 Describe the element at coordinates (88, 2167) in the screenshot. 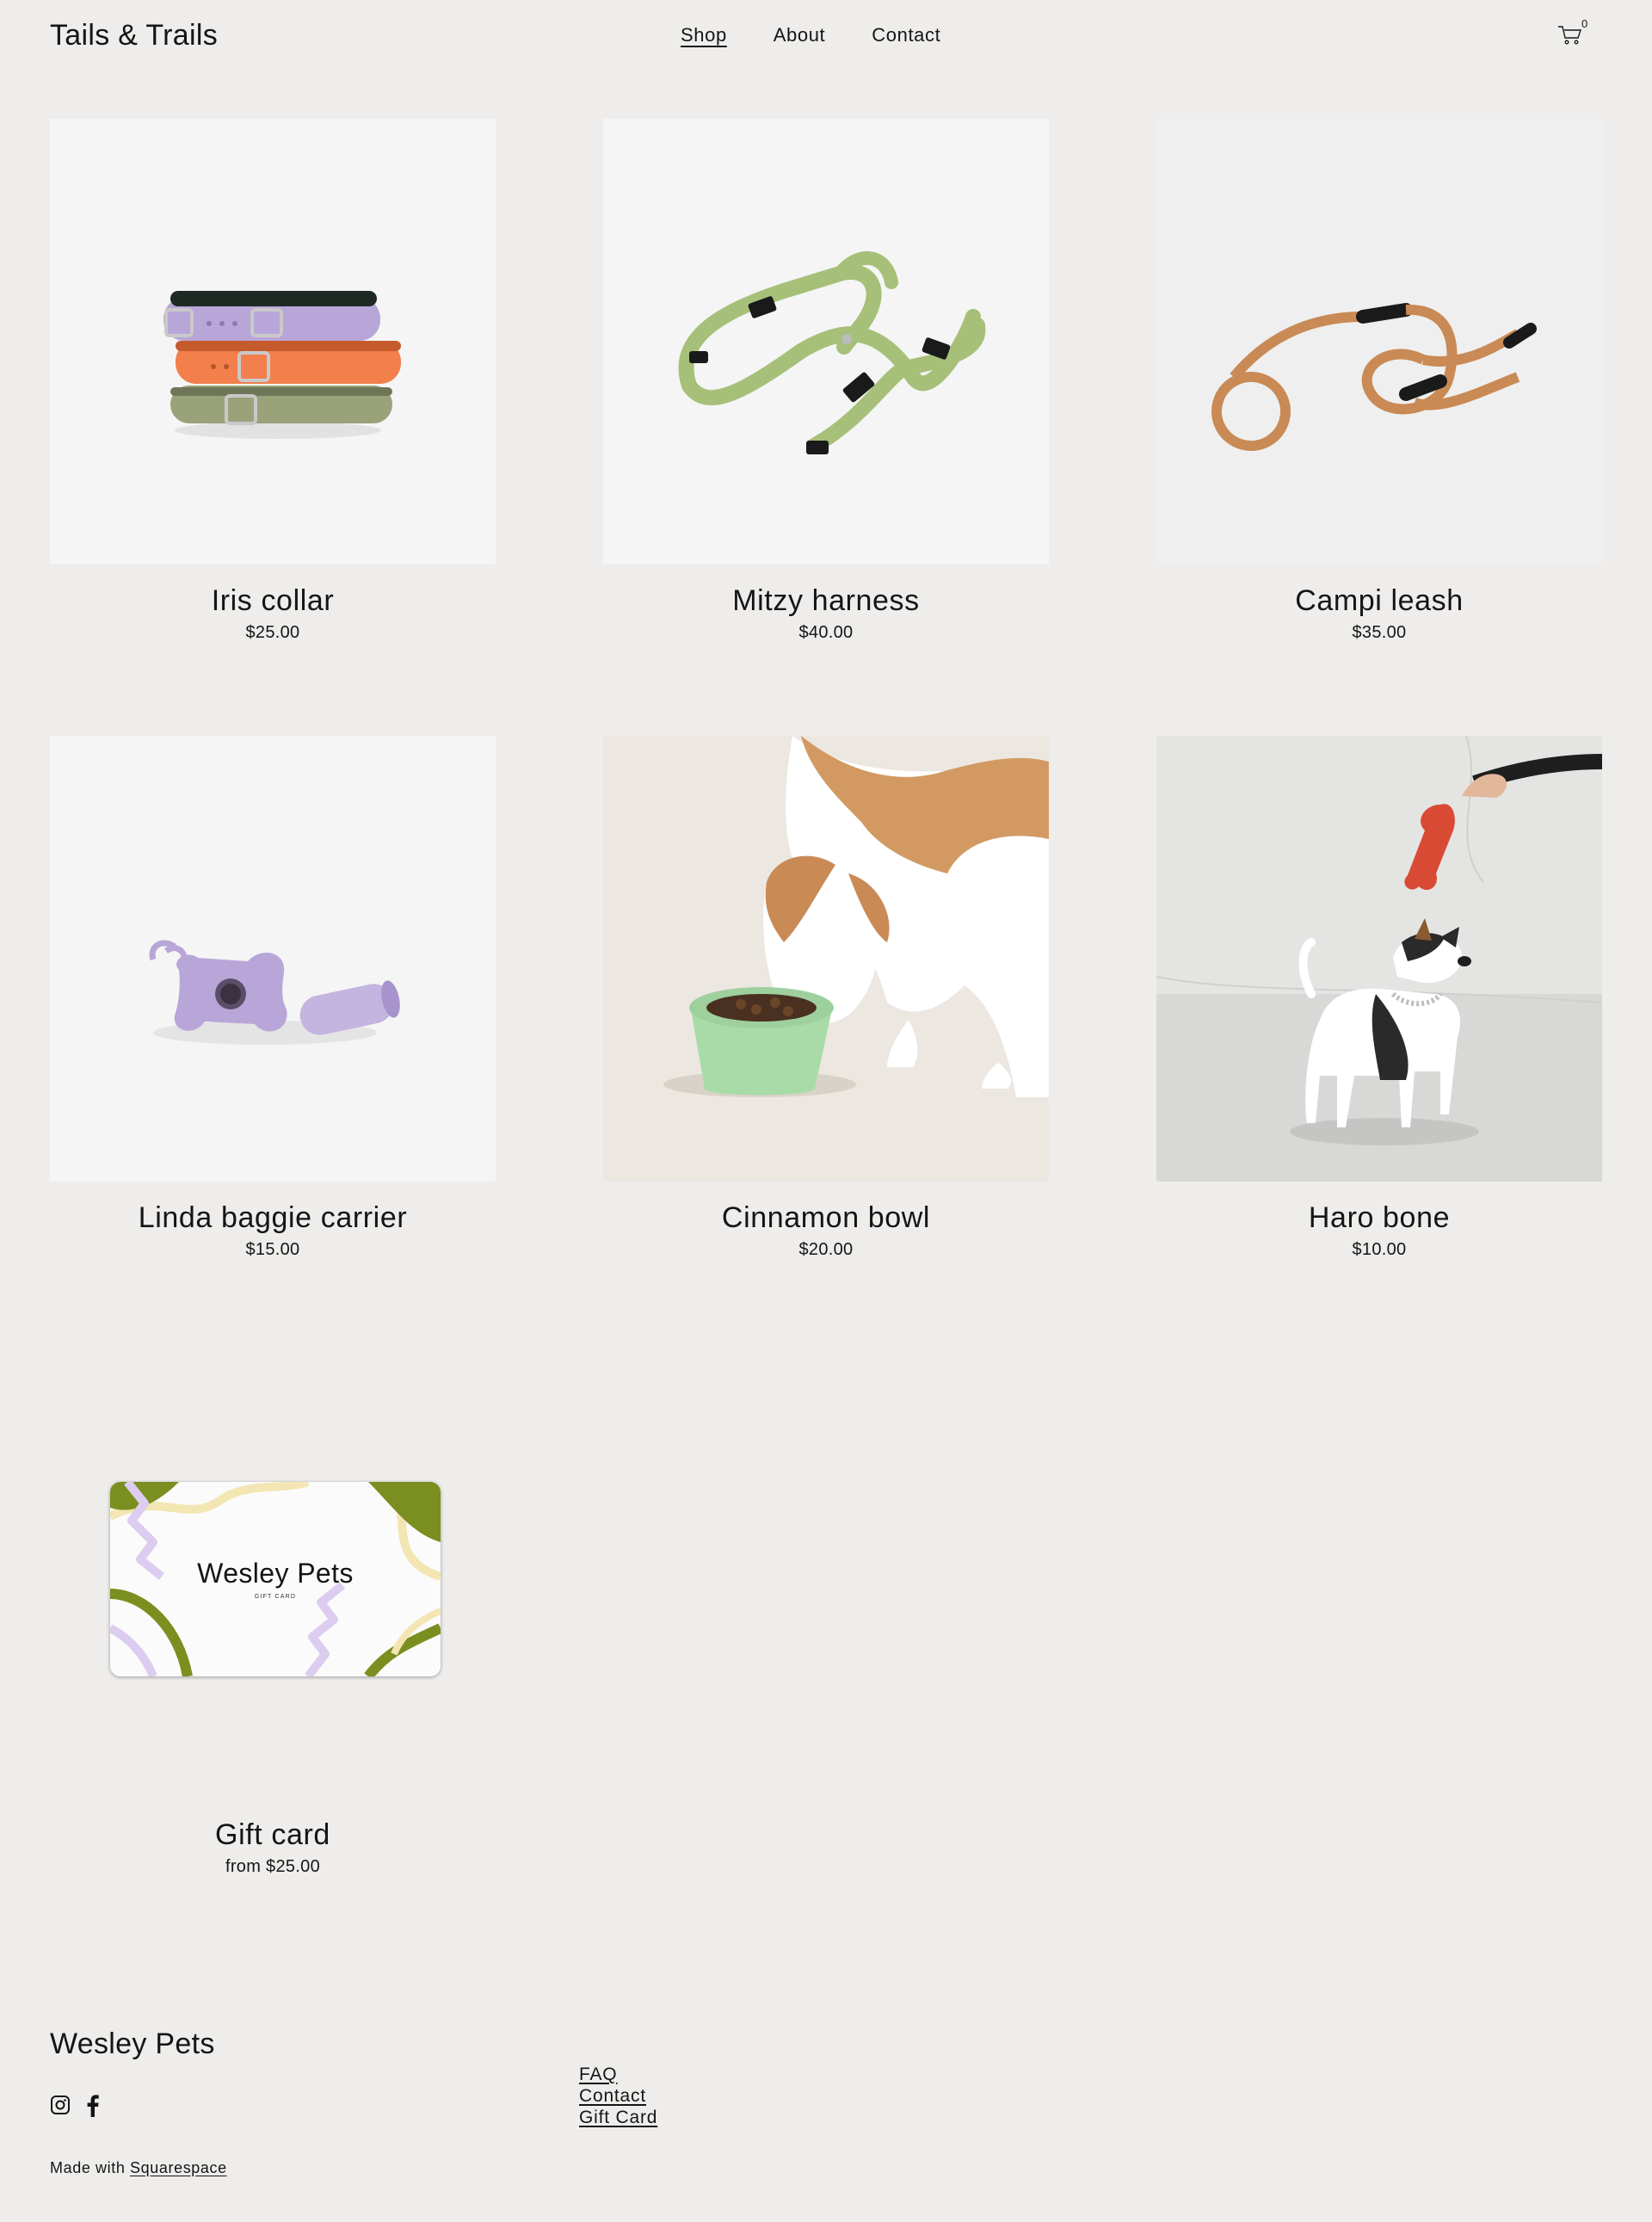

I see `made-with-prefix: Made with` at that location.